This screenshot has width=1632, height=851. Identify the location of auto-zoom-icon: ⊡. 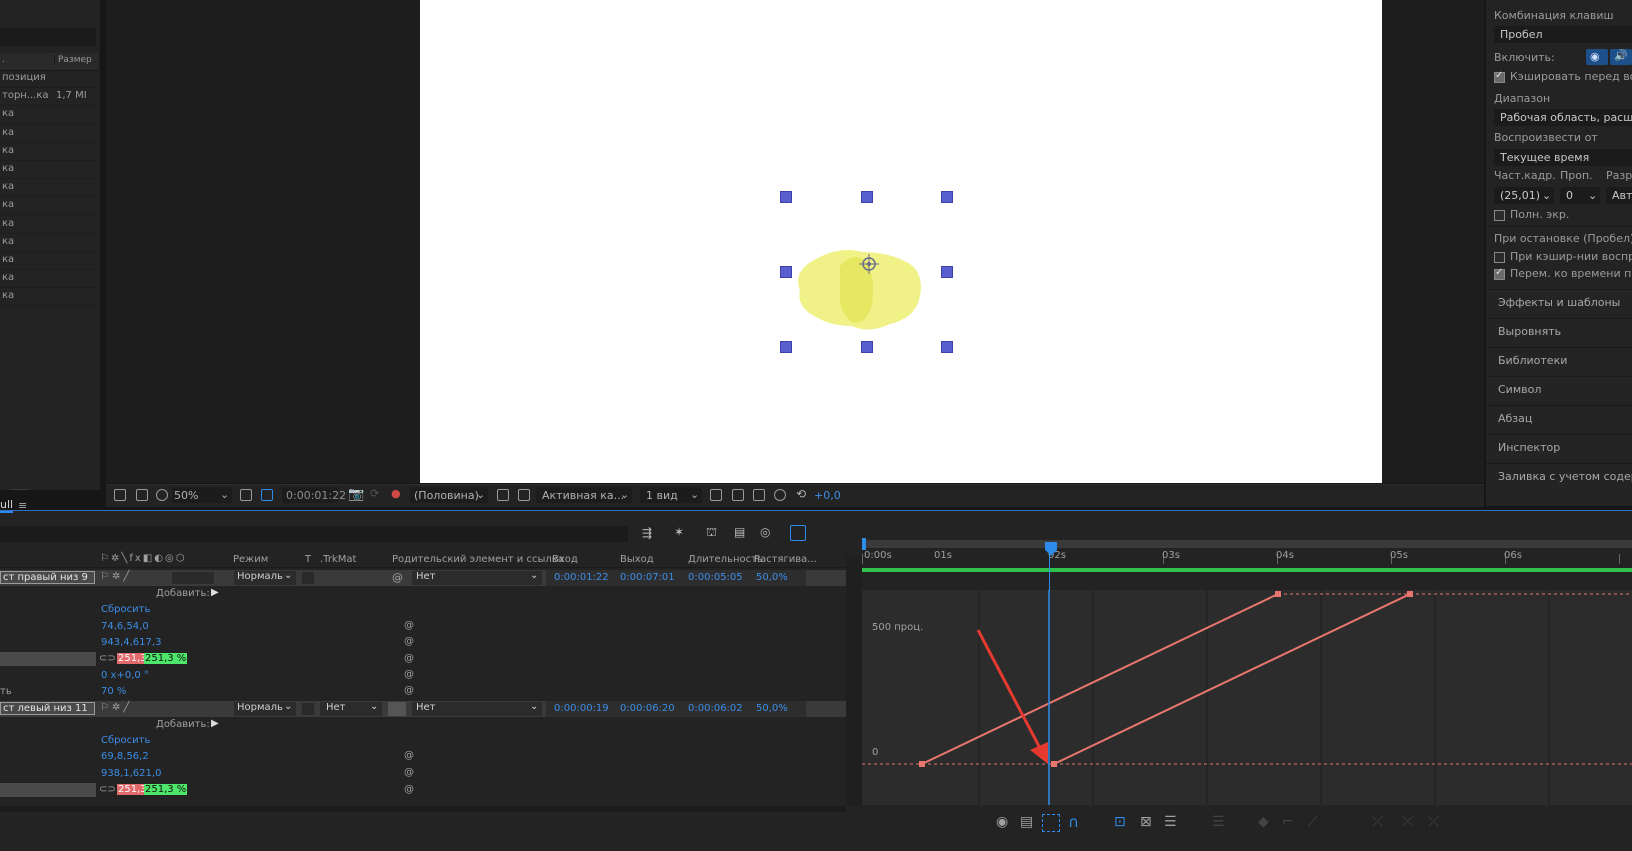
(1120, 822).